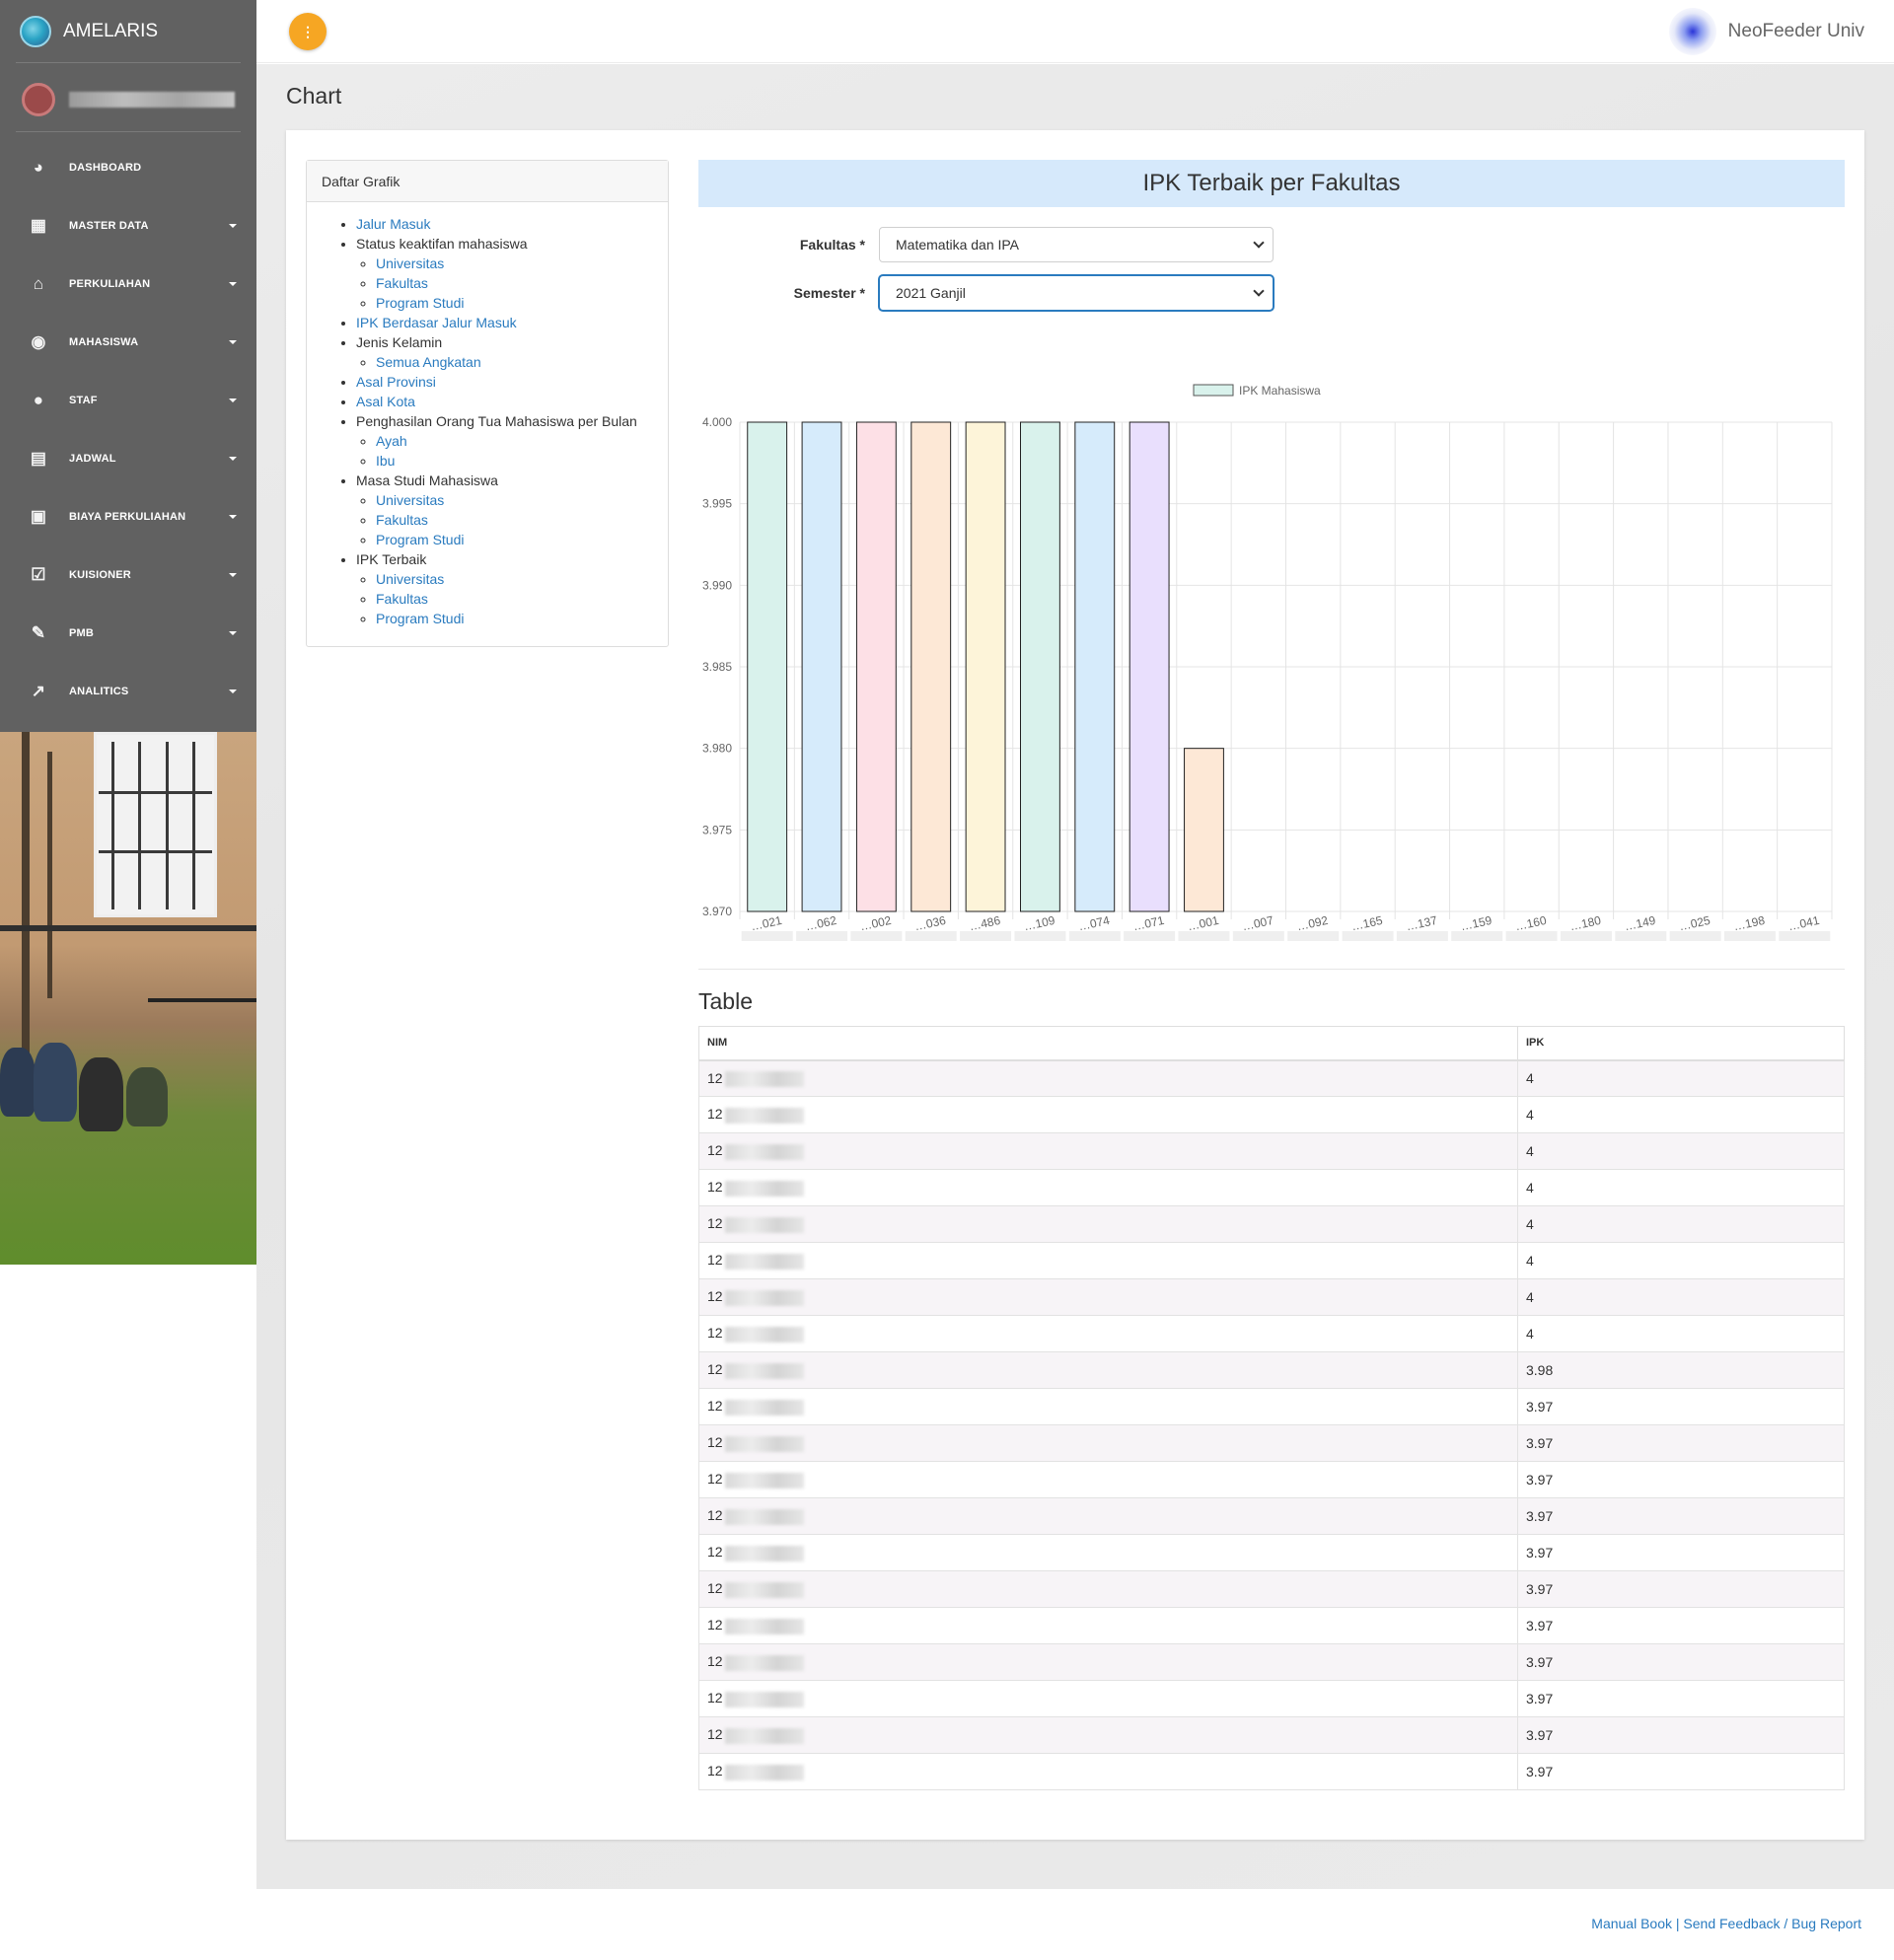 This screenshot has height=1960, width=1894. Describe the element at coordinates (83, 400) in the screenshot. I see `sidebar-item-label: STAF` at that location.